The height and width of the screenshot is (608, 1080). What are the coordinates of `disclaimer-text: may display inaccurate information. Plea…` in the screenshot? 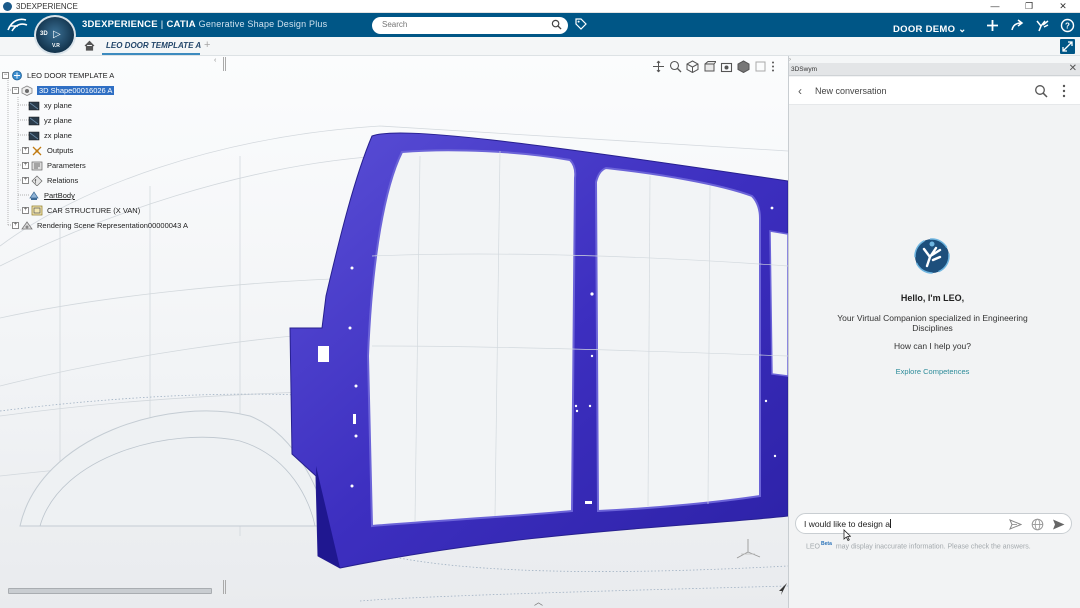 It's located at (933, 547).